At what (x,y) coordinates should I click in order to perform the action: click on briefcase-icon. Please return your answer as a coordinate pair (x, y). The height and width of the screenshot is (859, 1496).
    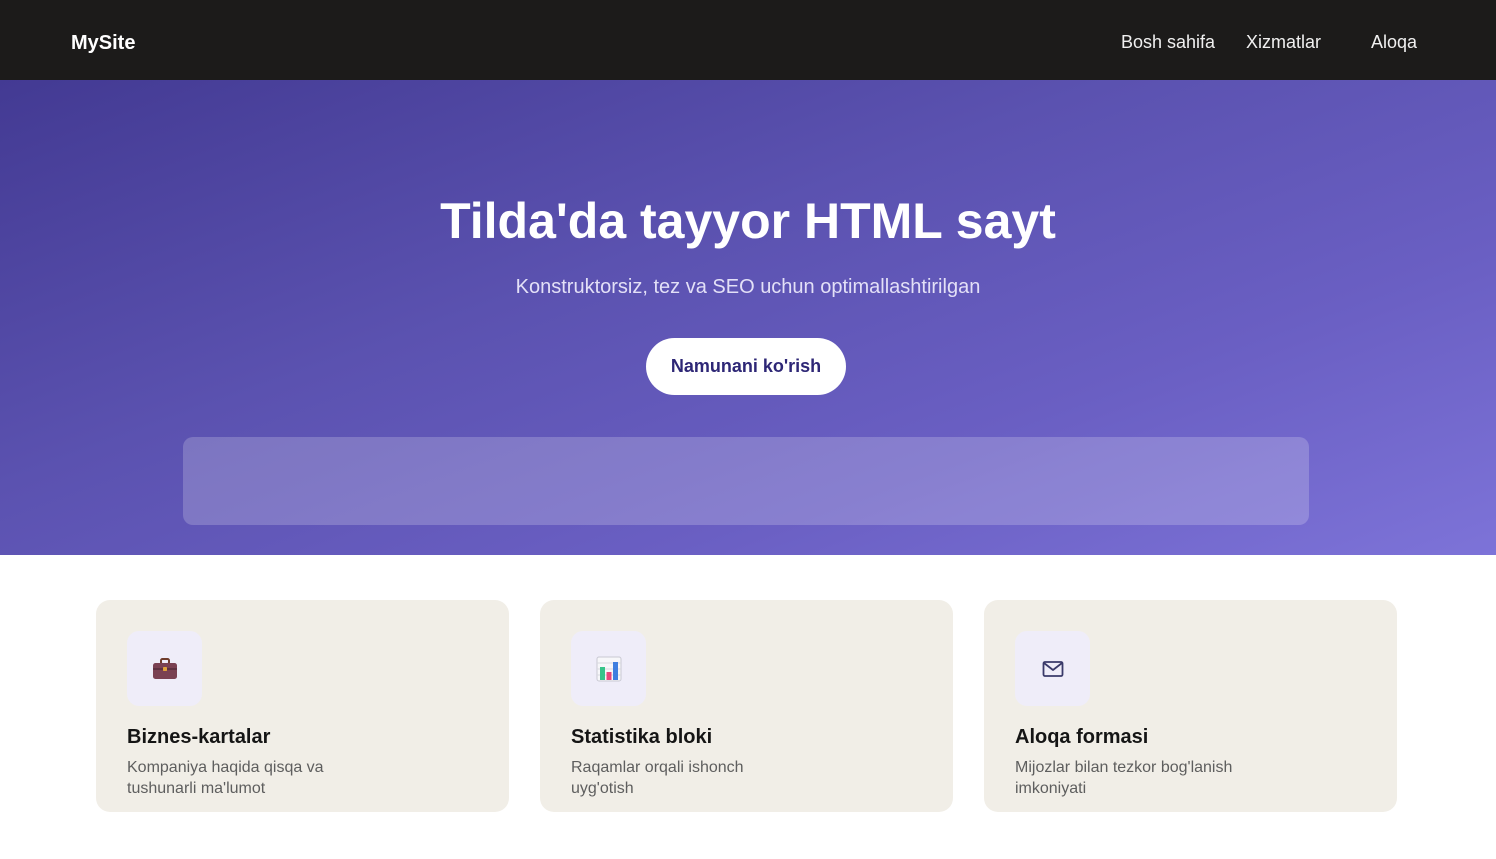
    Looking at the image, I should click on (164, 668).